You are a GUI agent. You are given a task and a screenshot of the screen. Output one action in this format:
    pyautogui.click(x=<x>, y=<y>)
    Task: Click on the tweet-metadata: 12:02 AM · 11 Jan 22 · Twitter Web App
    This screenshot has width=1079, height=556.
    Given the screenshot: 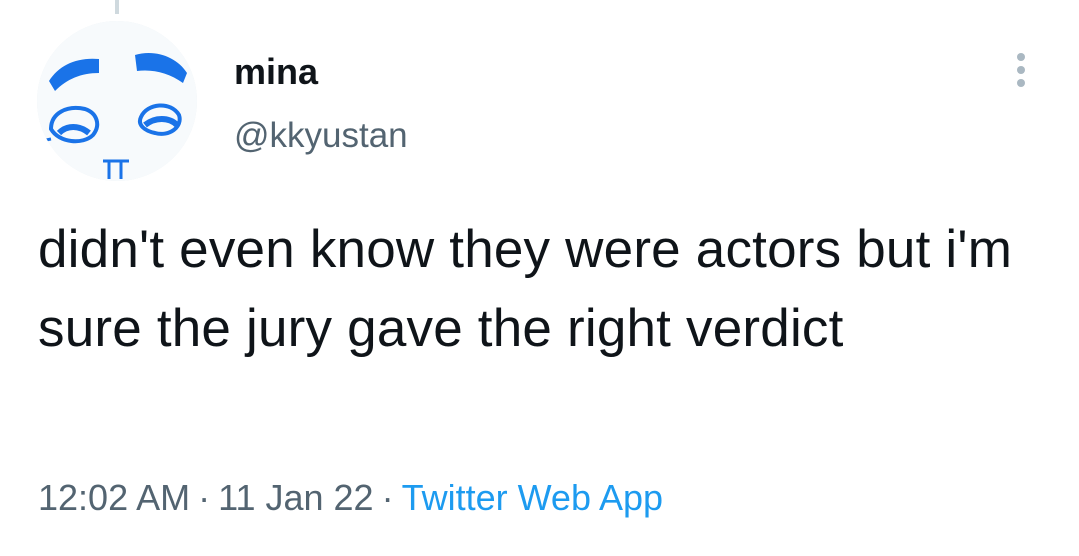 What is the action you would take?
    pyautogui.click(x=350, y=498)
    